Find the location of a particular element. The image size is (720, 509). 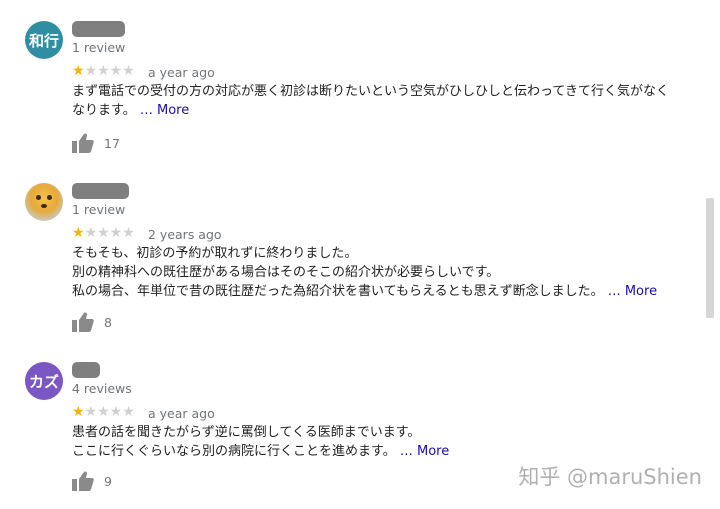

like-button: 9 is located at coordinates (92, 481).